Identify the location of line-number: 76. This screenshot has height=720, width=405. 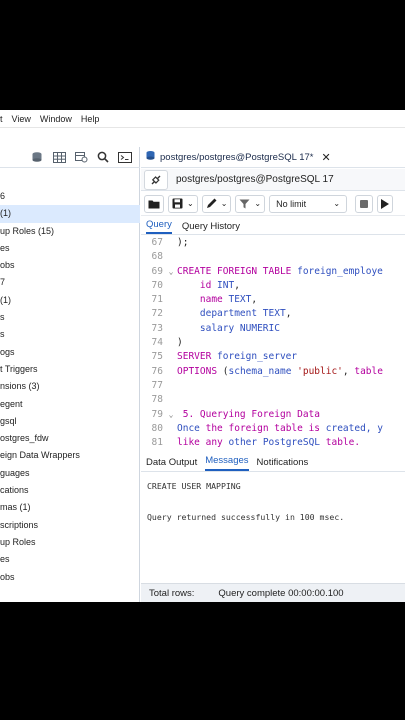
(157, 371).